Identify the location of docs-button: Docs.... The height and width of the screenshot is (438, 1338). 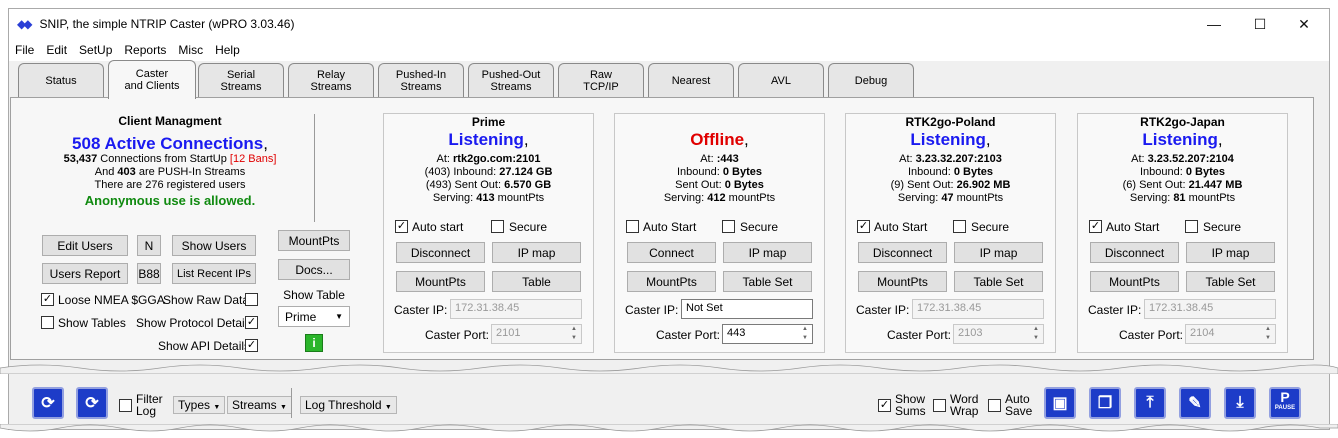
(314, 269).